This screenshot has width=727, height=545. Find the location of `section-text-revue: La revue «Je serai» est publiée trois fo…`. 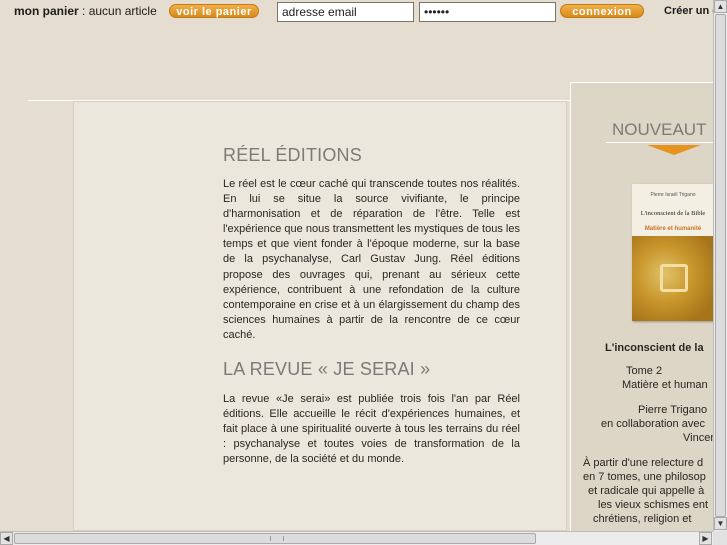

section-text-revue: La revue «Je serai» est publiée trois fo… is located at coordinates (371, 429).